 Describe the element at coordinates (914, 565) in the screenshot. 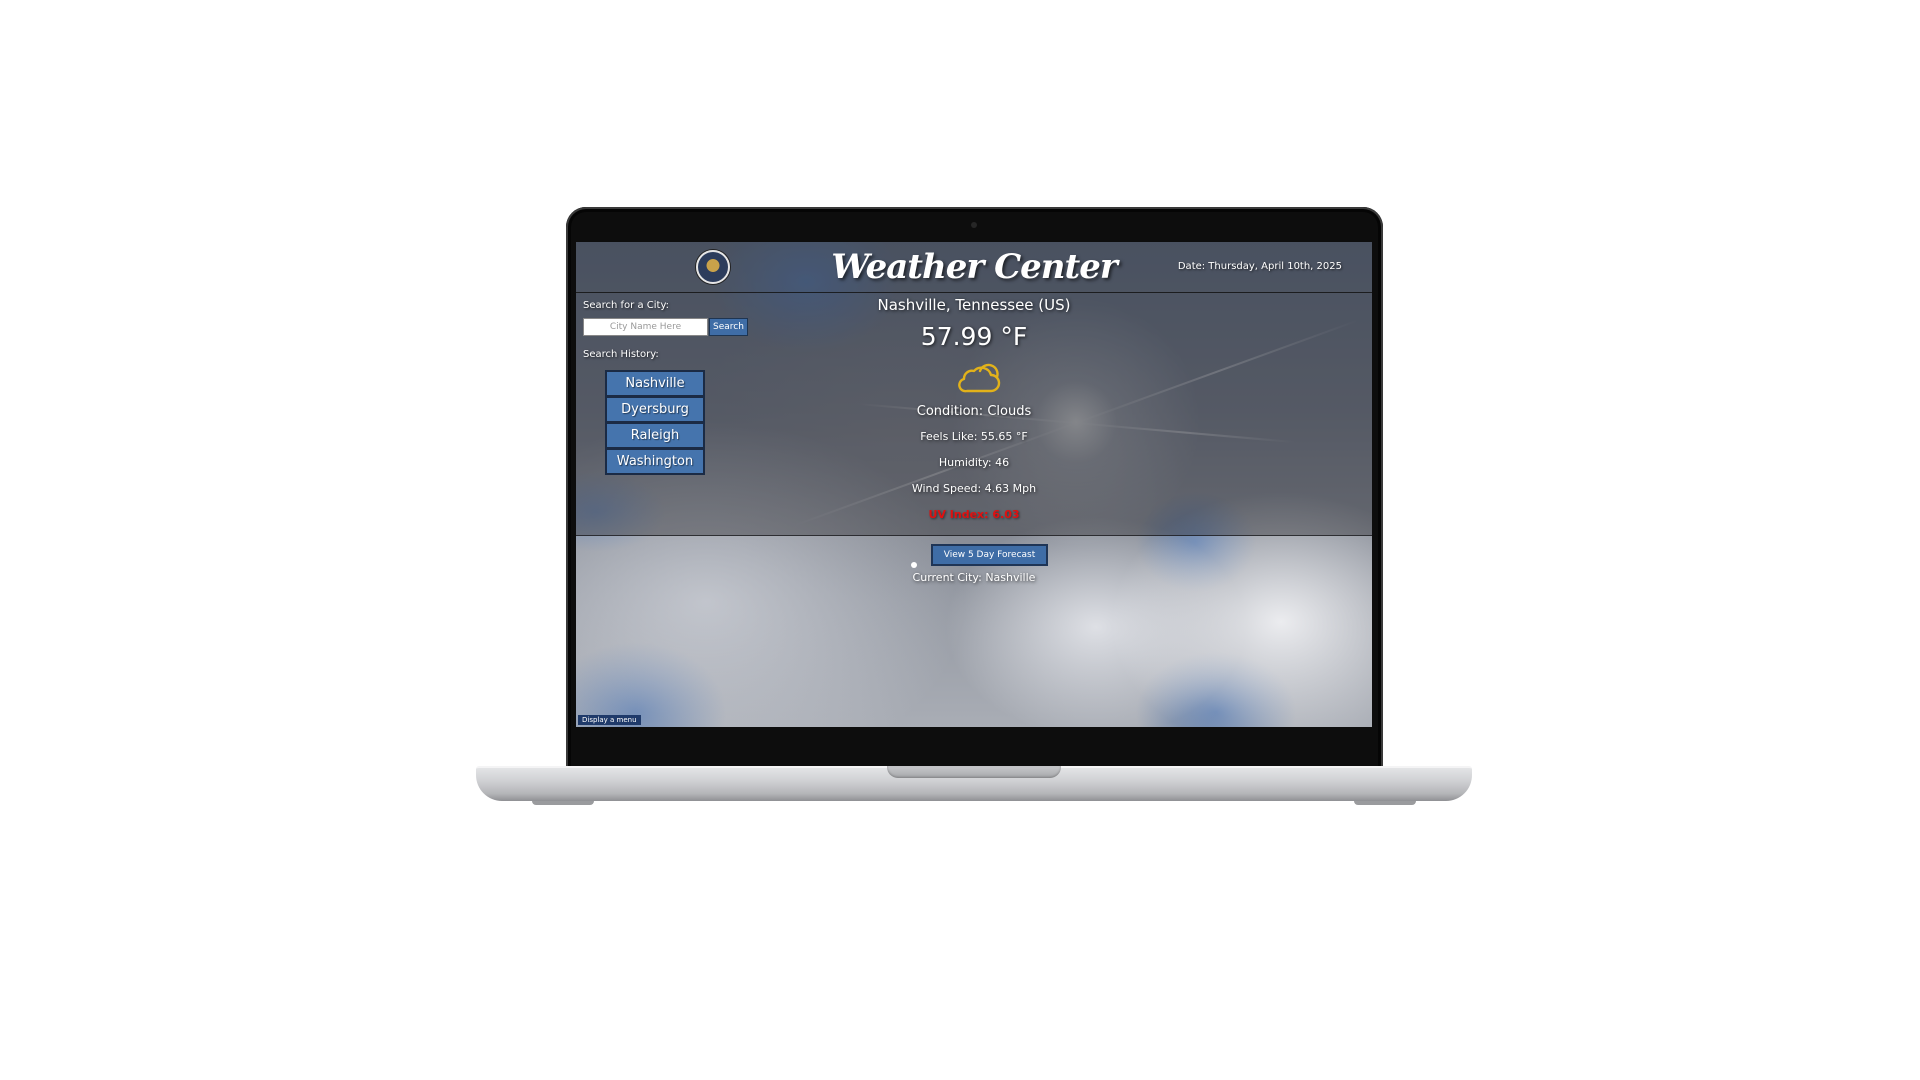

I see `mouse-cursor` at that location.